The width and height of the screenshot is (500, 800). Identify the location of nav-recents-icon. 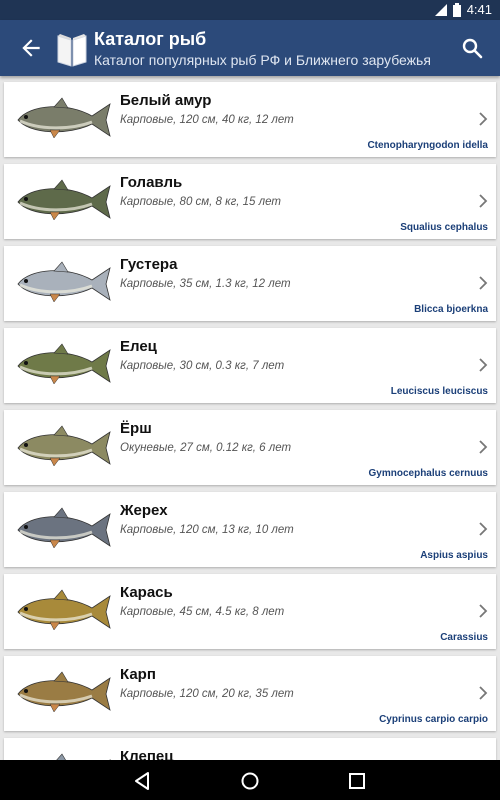
(357, 781).